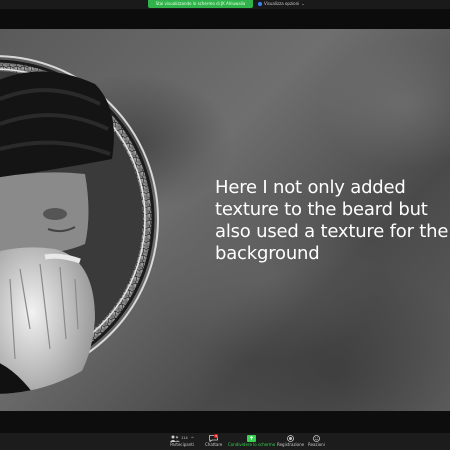  I want to click on share-screen-button: Condividere lo schermo, so click(251, 440).